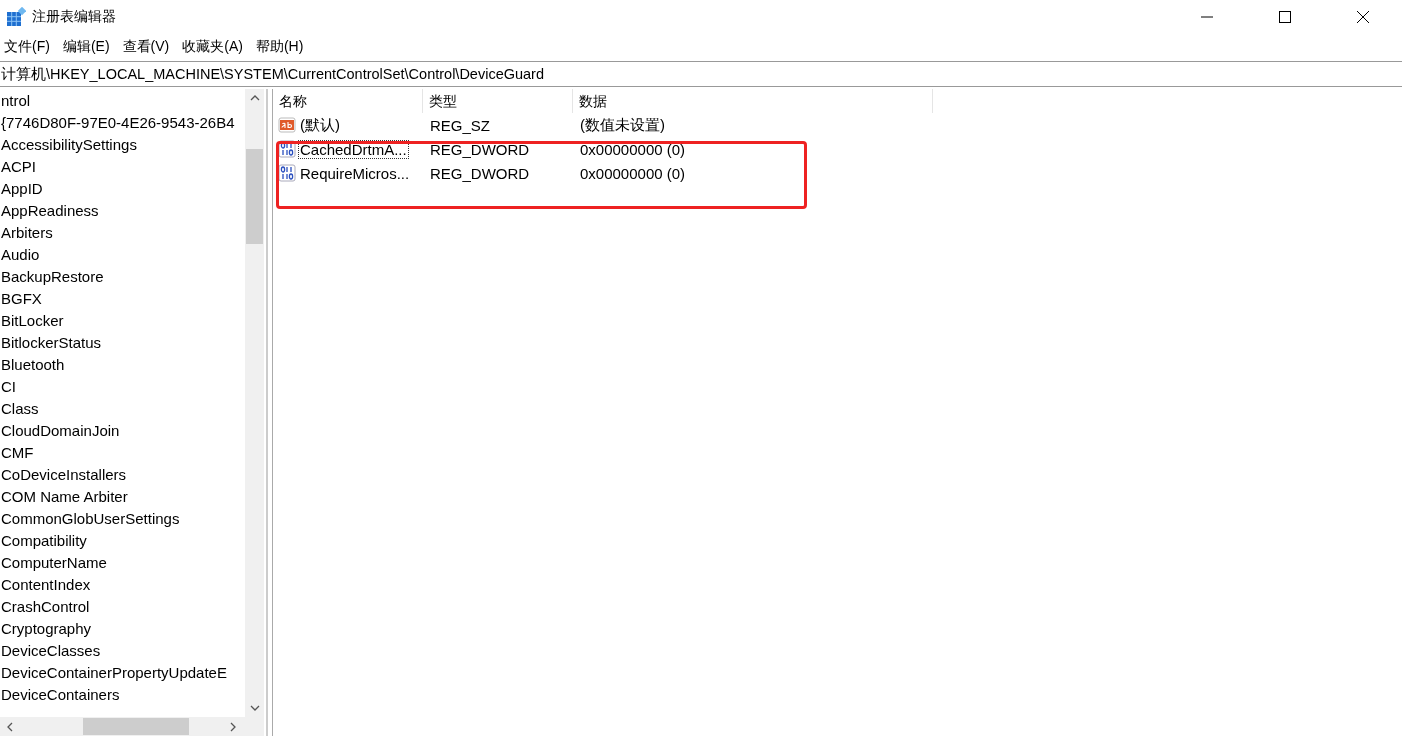 Image resolution: width=1402 pixels, height=736 pixels. Describe the element at coordinates (122, 541) in the screenshot. I see `tree-item: Compatibility` at that location.